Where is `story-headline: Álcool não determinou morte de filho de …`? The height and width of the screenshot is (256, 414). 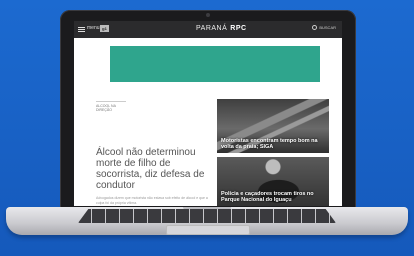
story-headline: Álcool não determinou morte de filho de … is located at coordinates (155, 169).